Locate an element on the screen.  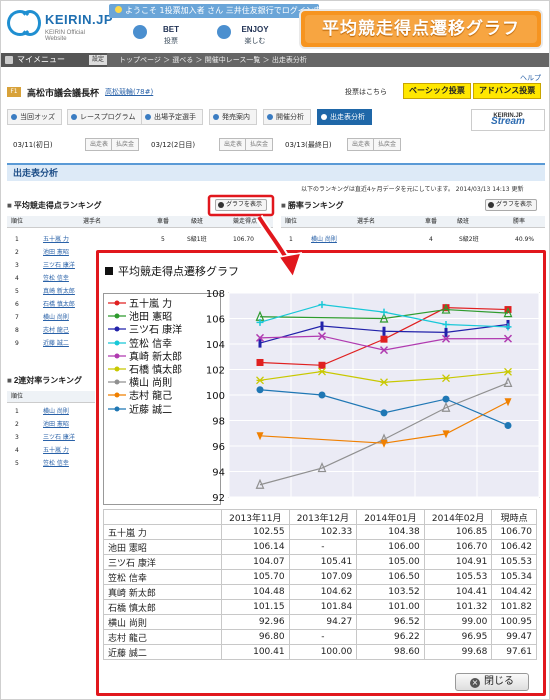
score-cell: 100.95 is located at coordinates (514, 622).